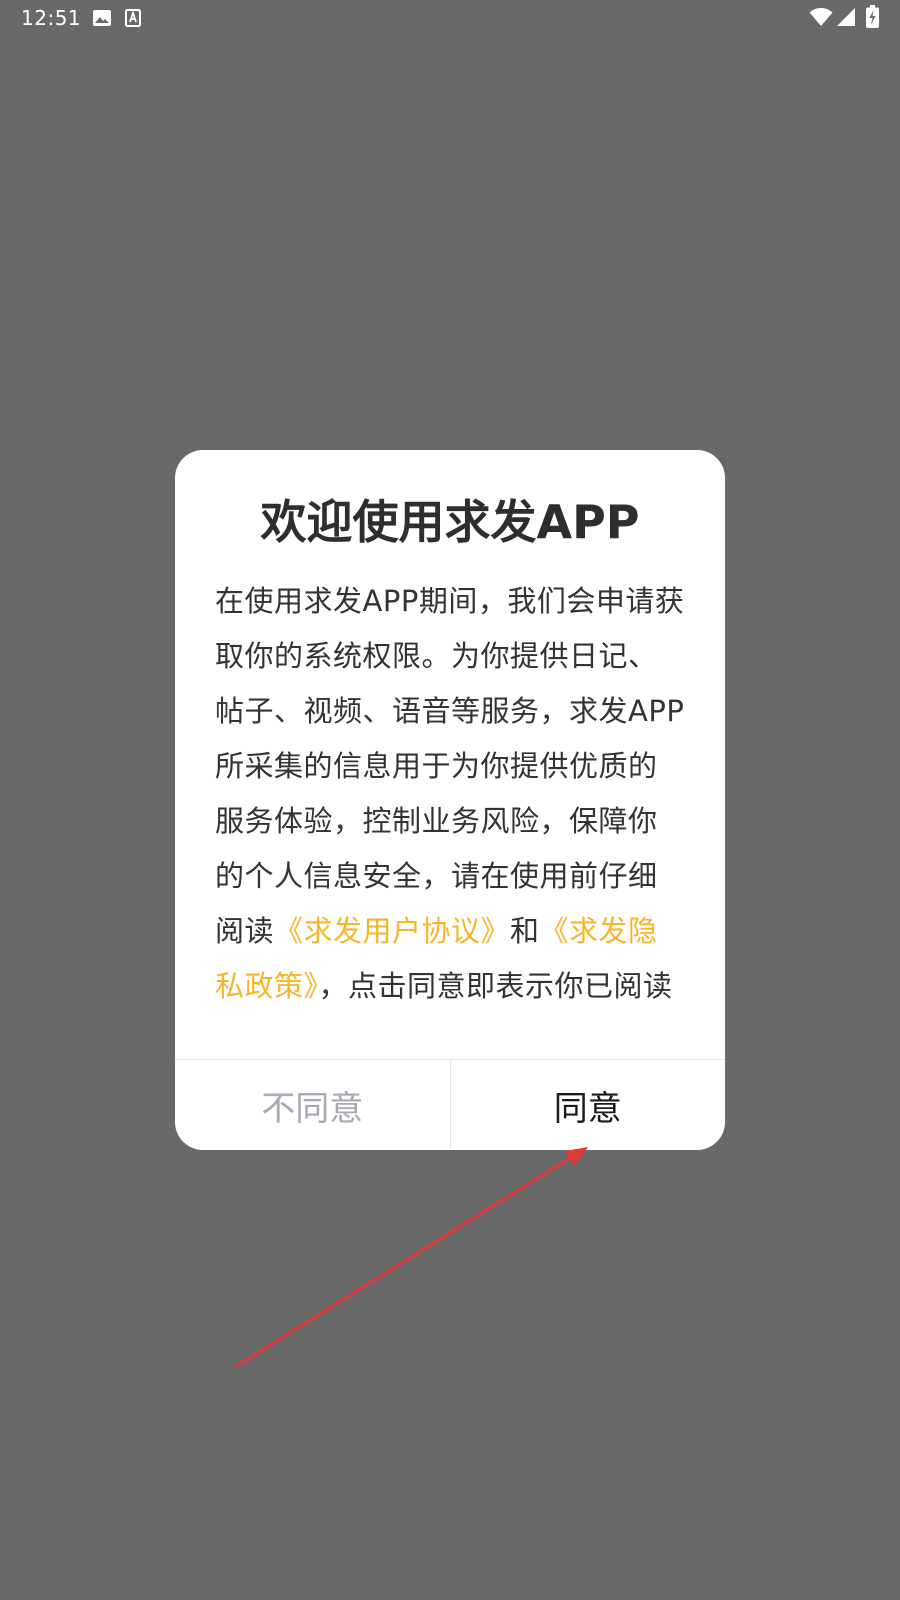  I want to click on text-a-icon, so click(133, 18).